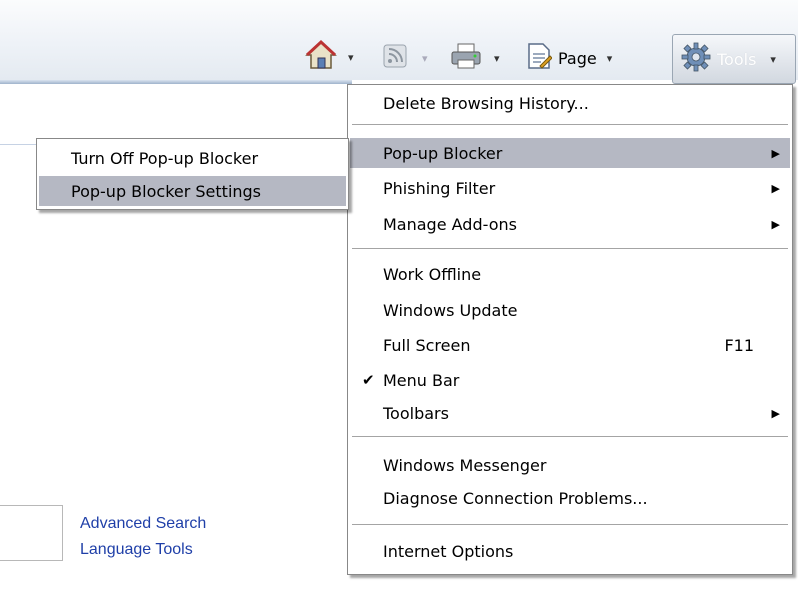 The image size is (798, 605). I want to click on advanced-search-link: Advanced Search, so click(143, 524).